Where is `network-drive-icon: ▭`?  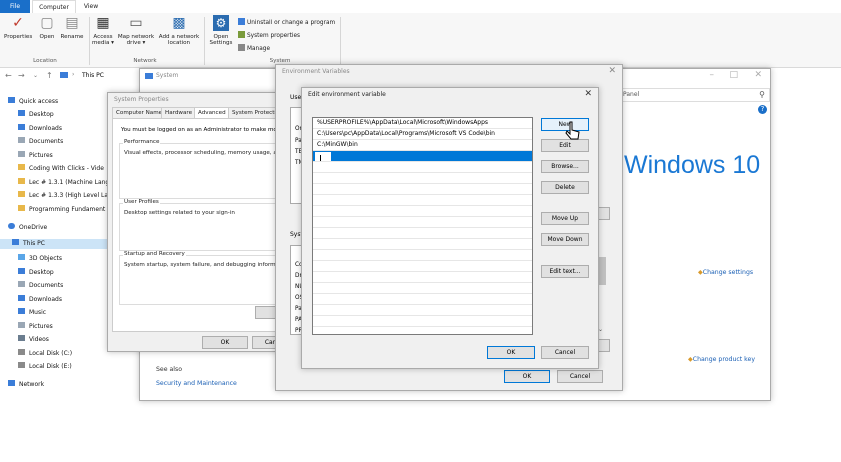
network-drive-icon: ▭ is located at coordinates (136, 23).